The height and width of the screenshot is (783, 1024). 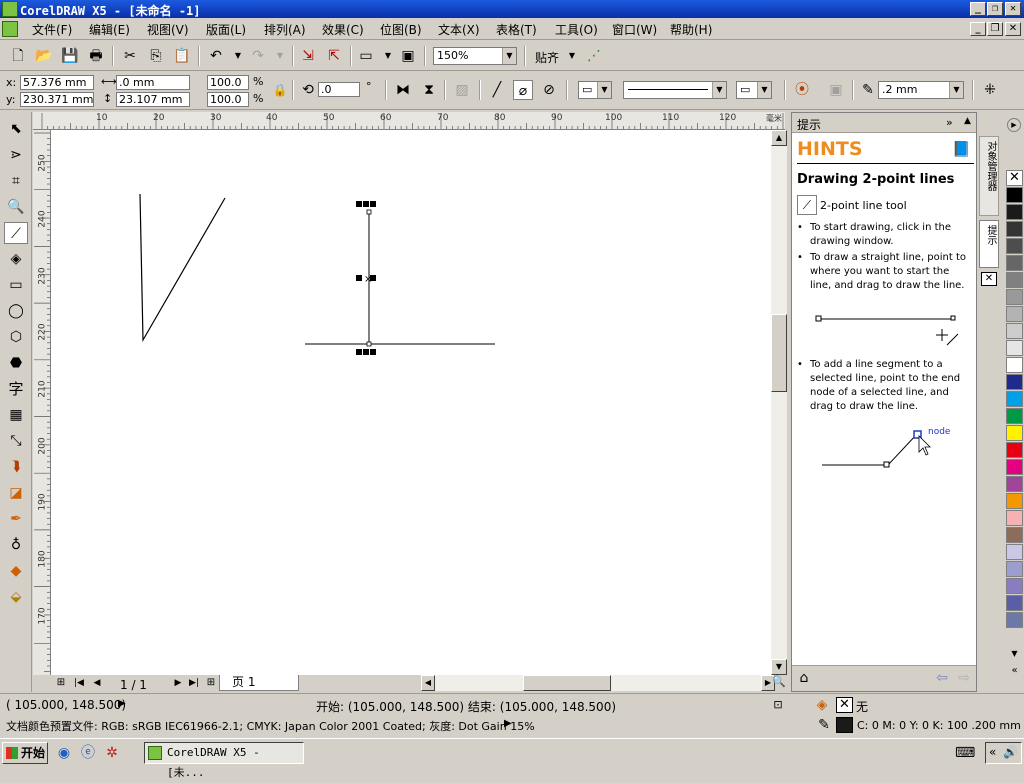 What do you see at coordinates (79, 683) in the screenshot?
I see `first-page-icon: |◀` at bounding box center [79, 683].